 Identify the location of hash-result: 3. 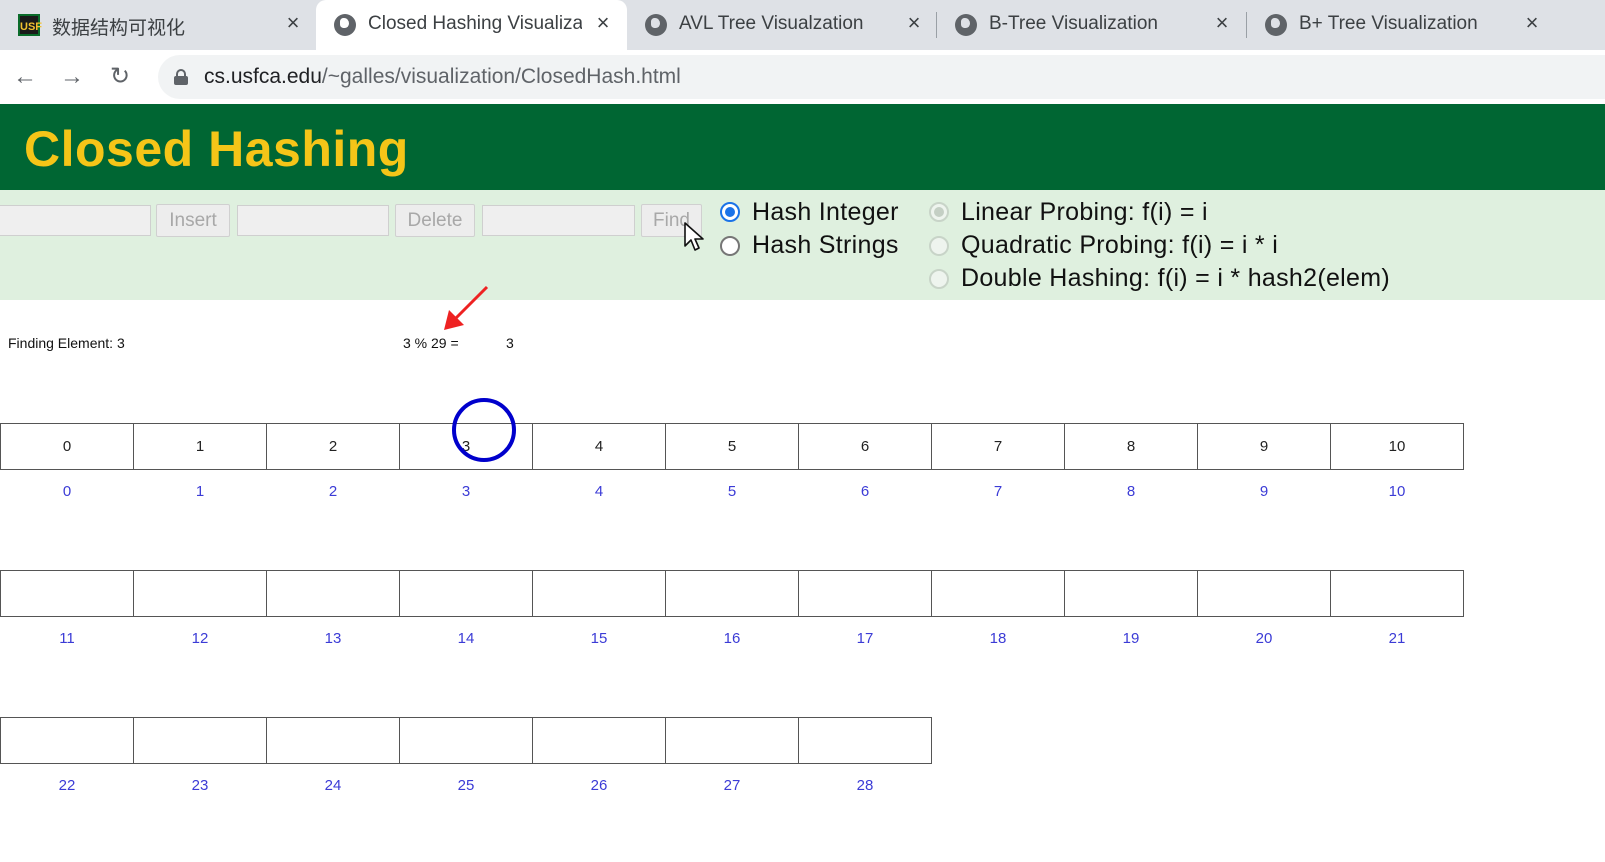
(510, 343).